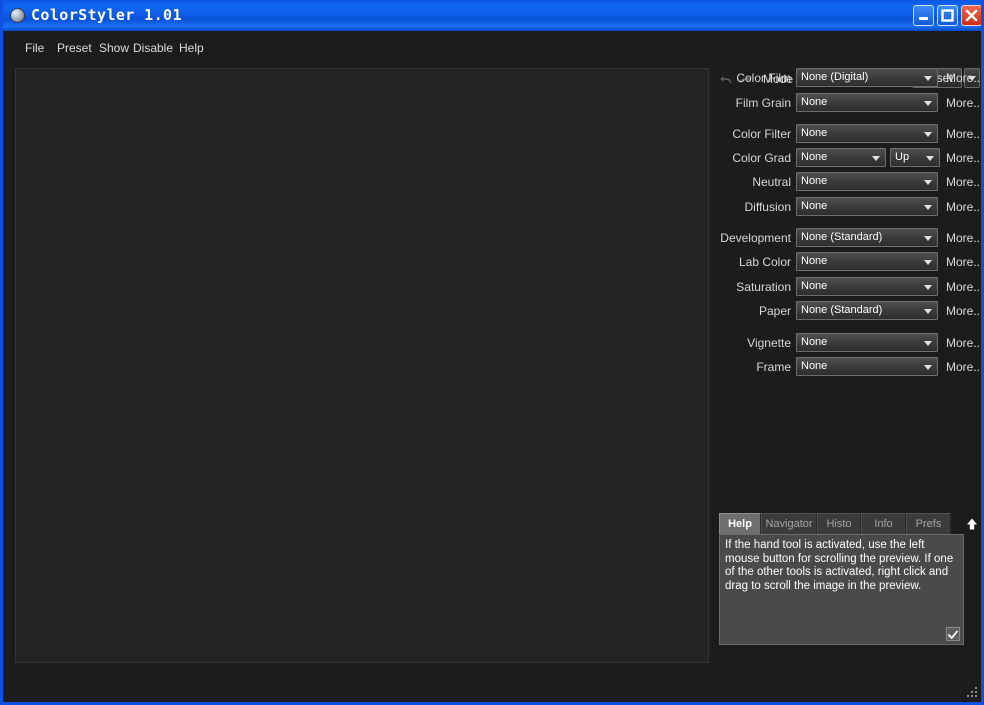  Describe the element at coordinates (771, 182) in the screenshot. I see `control-label: Neutral` at that location.